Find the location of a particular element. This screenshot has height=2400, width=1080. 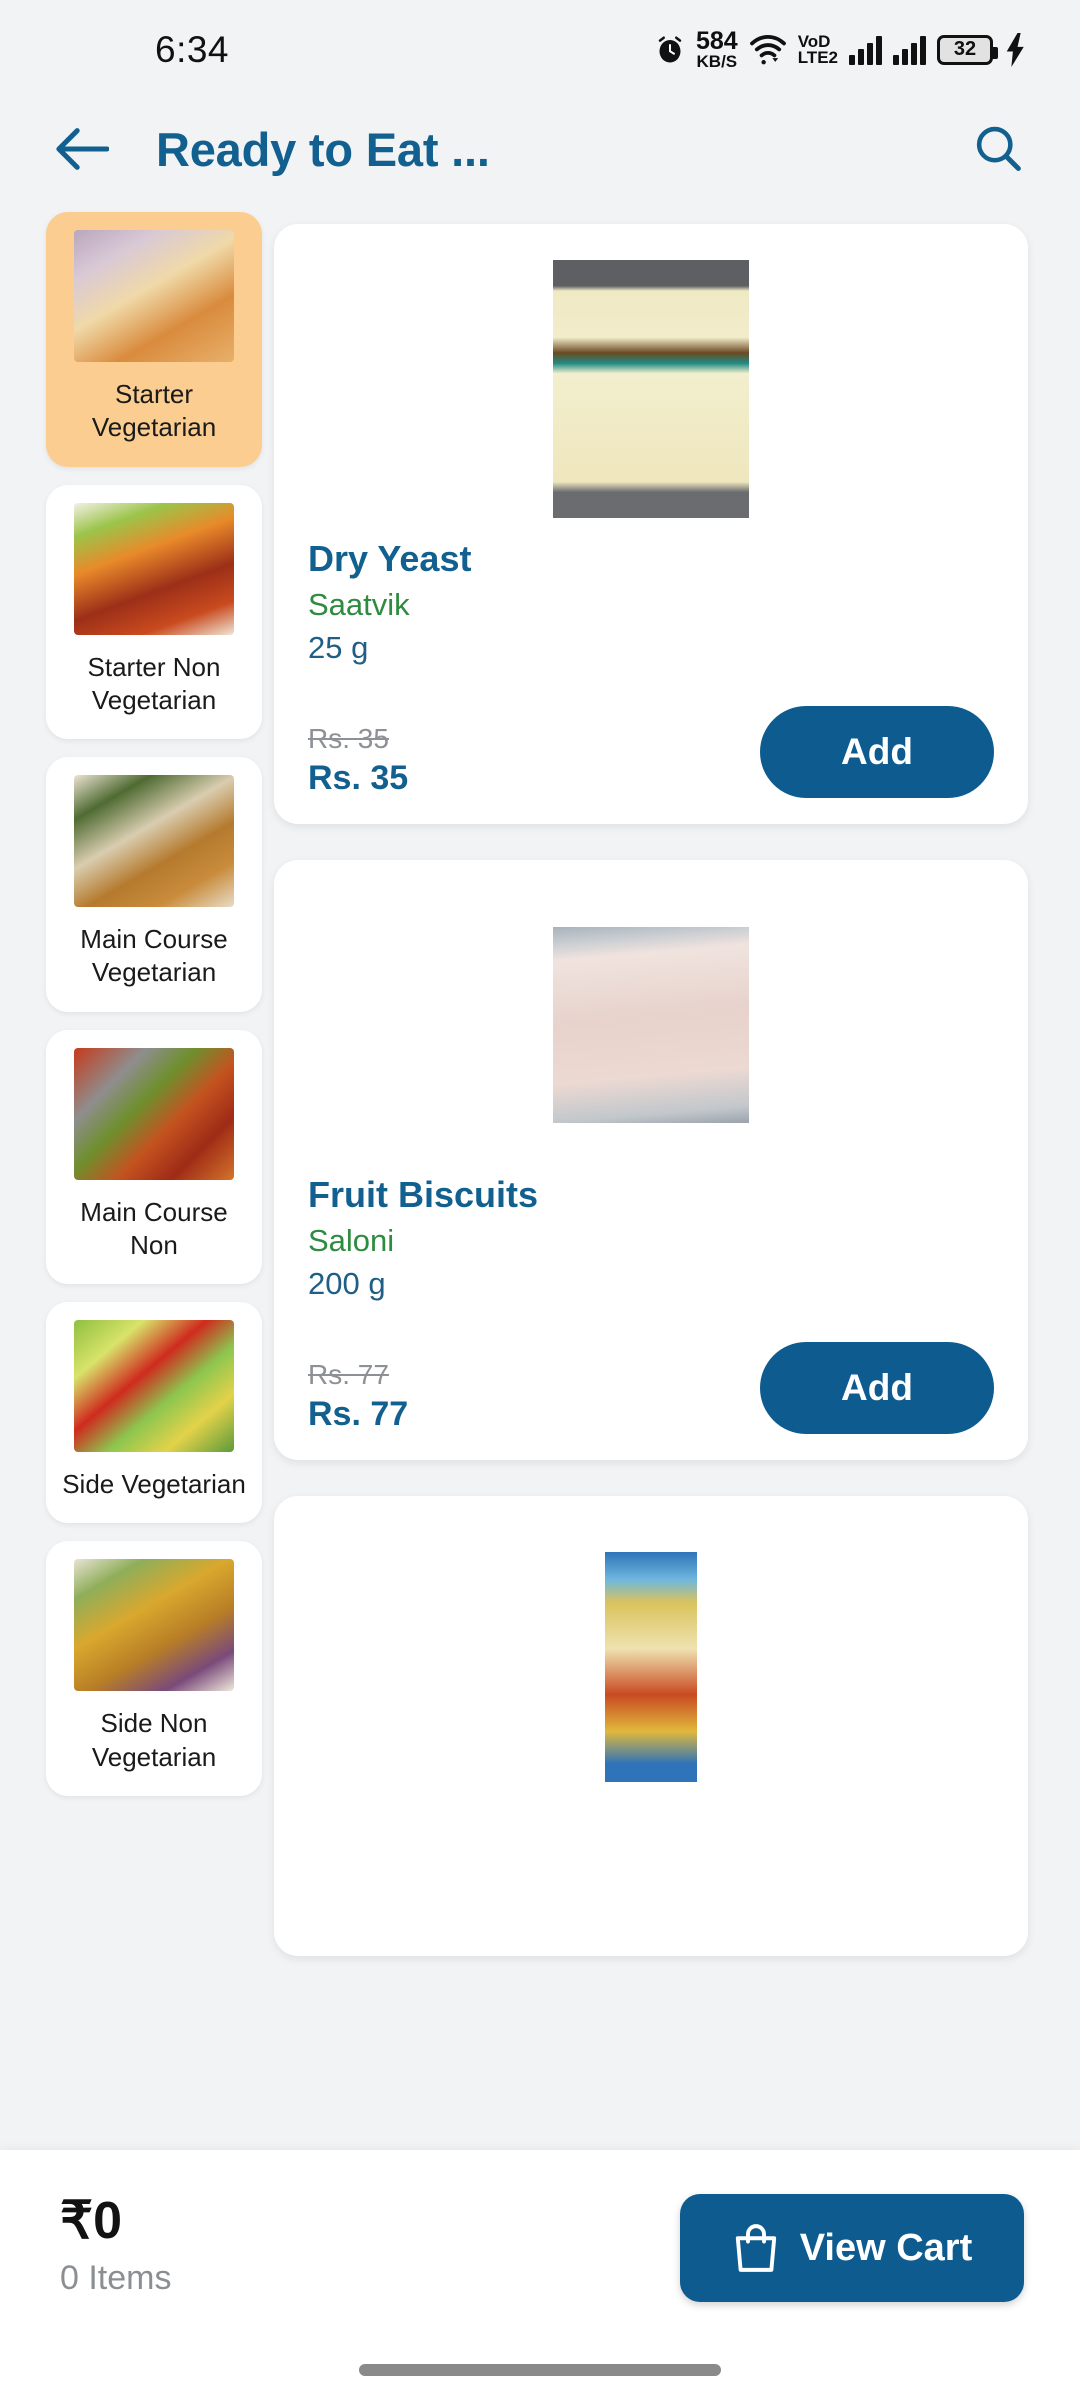

product-price: Rs. 35 is located at coordinates (358, 778).